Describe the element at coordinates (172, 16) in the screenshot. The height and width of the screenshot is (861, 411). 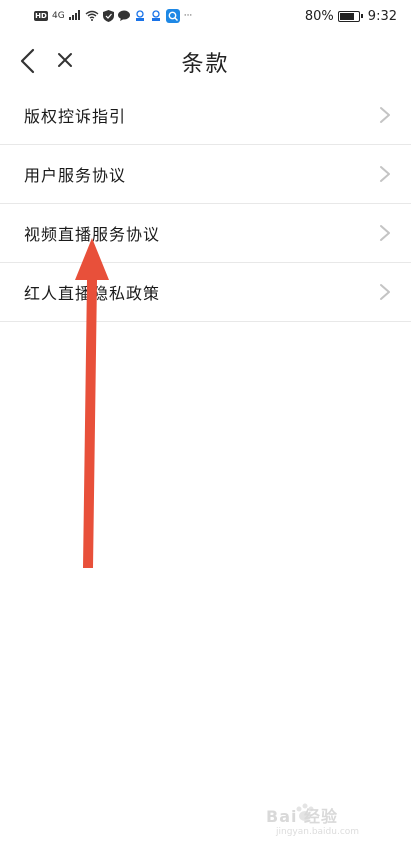
I see `search-app-icon` at that location.